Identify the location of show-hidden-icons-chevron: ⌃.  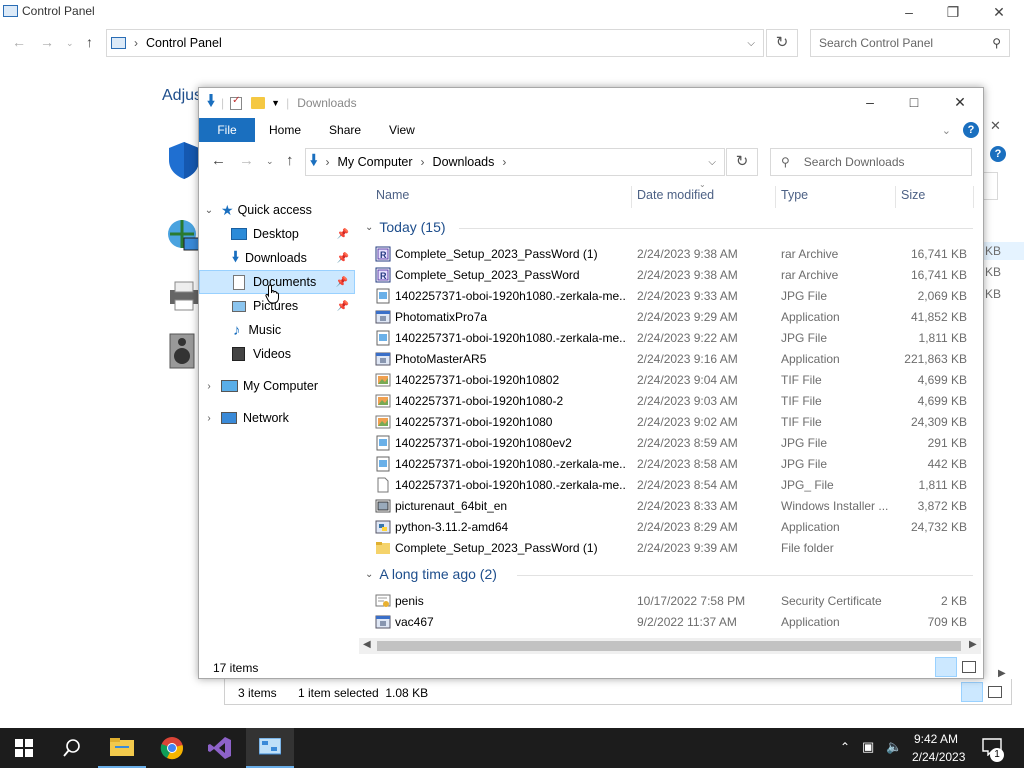
(845, 747).